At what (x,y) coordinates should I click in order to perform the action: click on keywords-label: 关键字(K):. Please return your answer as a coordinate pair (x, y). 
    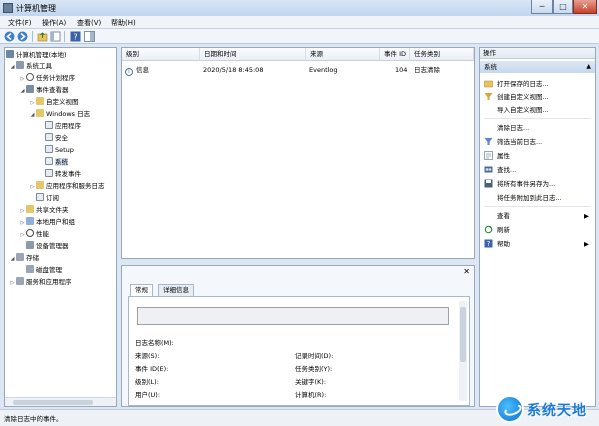
    Looking at the image, I should click on (311, 382).